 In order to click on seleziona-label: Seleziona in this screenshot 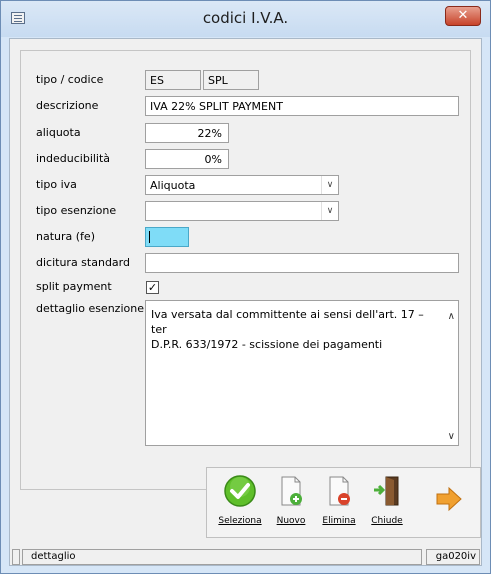, I will do `click(240, 521)`.